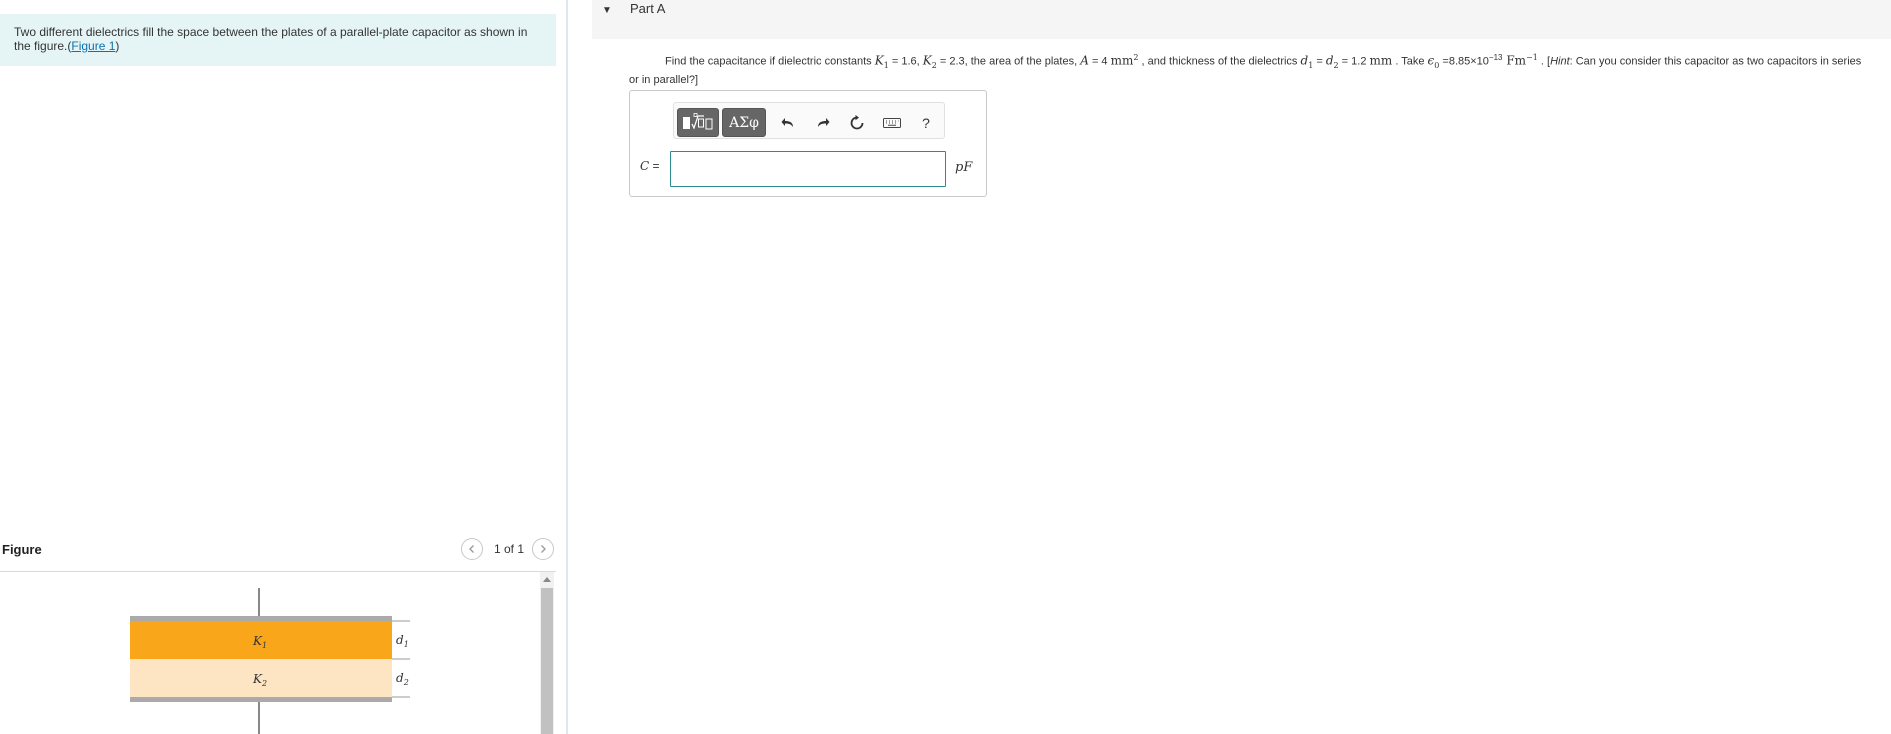  What do you see at coordinates (270, 661) in the screenshot?
I see `capacitor-diagram: K1 K2 d1 d2` at bounding box center [270, 661].